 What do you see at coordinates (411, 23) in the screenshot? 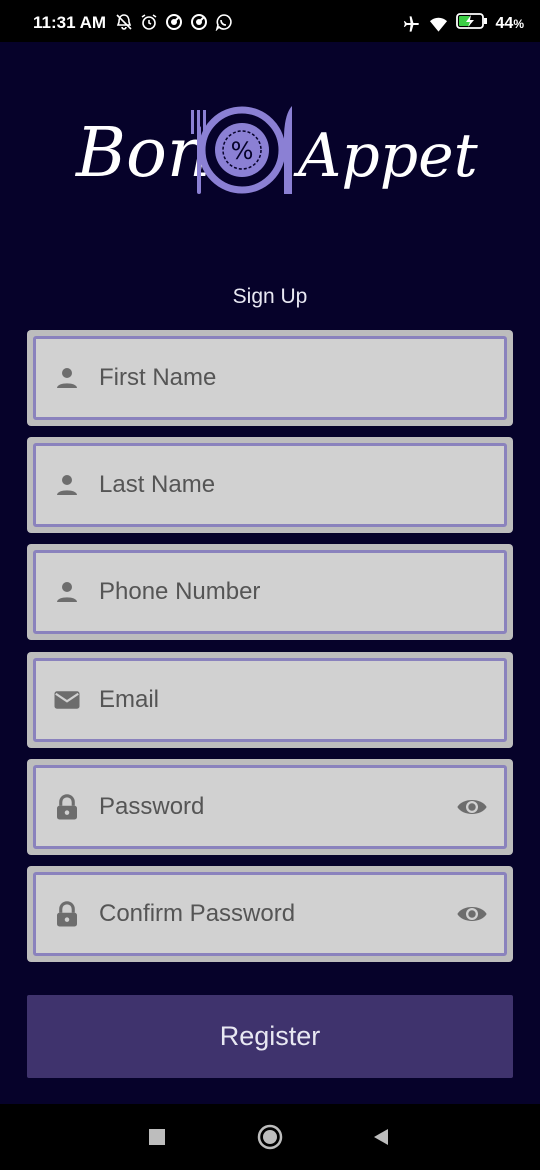
I see `airplane-icon` at bounding box center [411, 23].